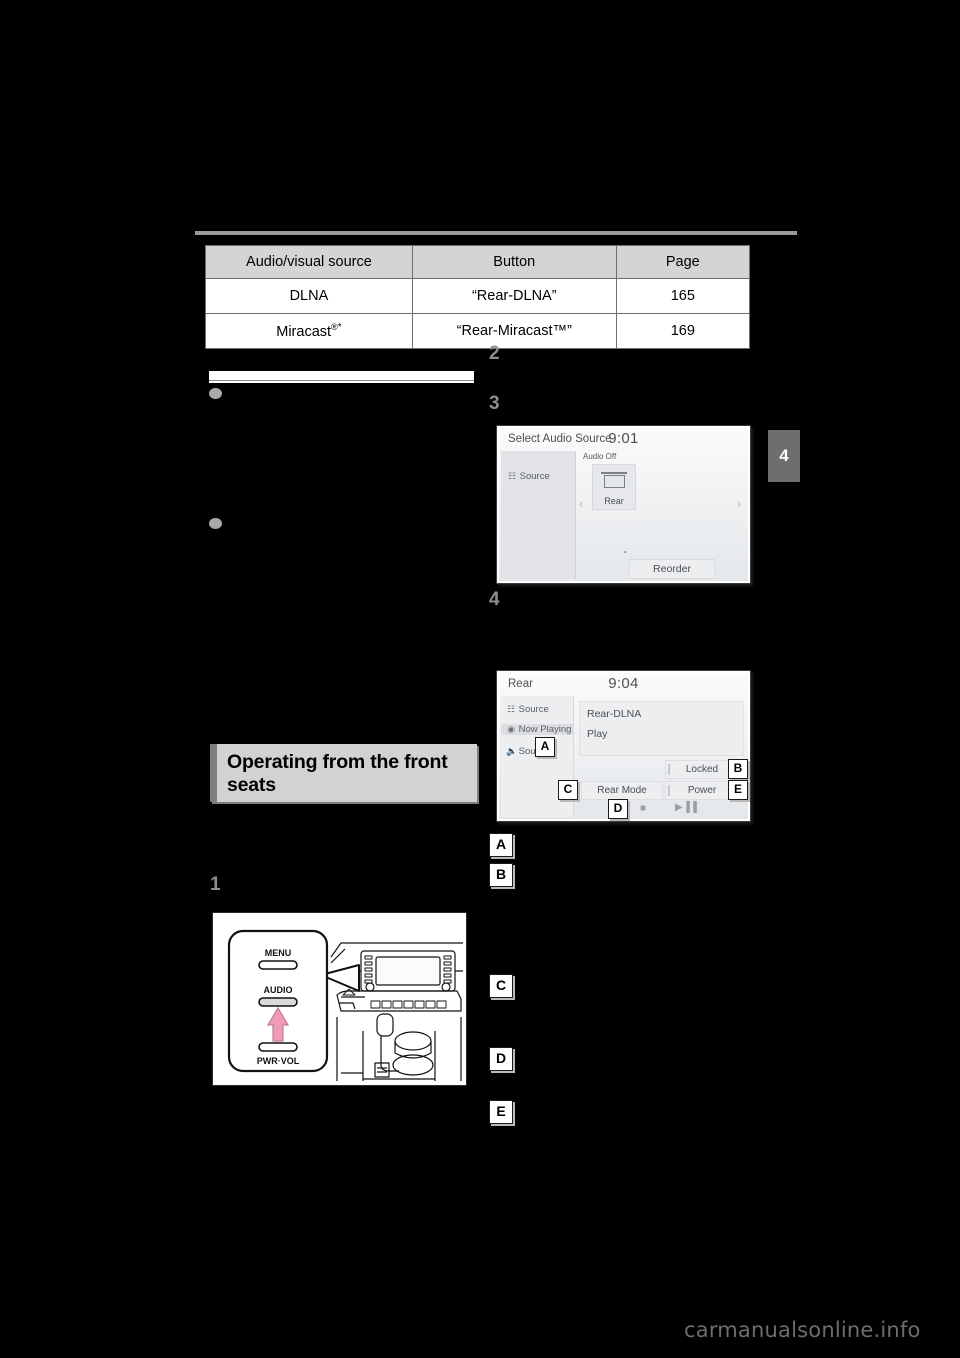  What do you see at coordinates (278, 1061) in the screenshot?
I see `callout-label-pwr-vol: PWR·VOL` at bounding box center [278, 1061].